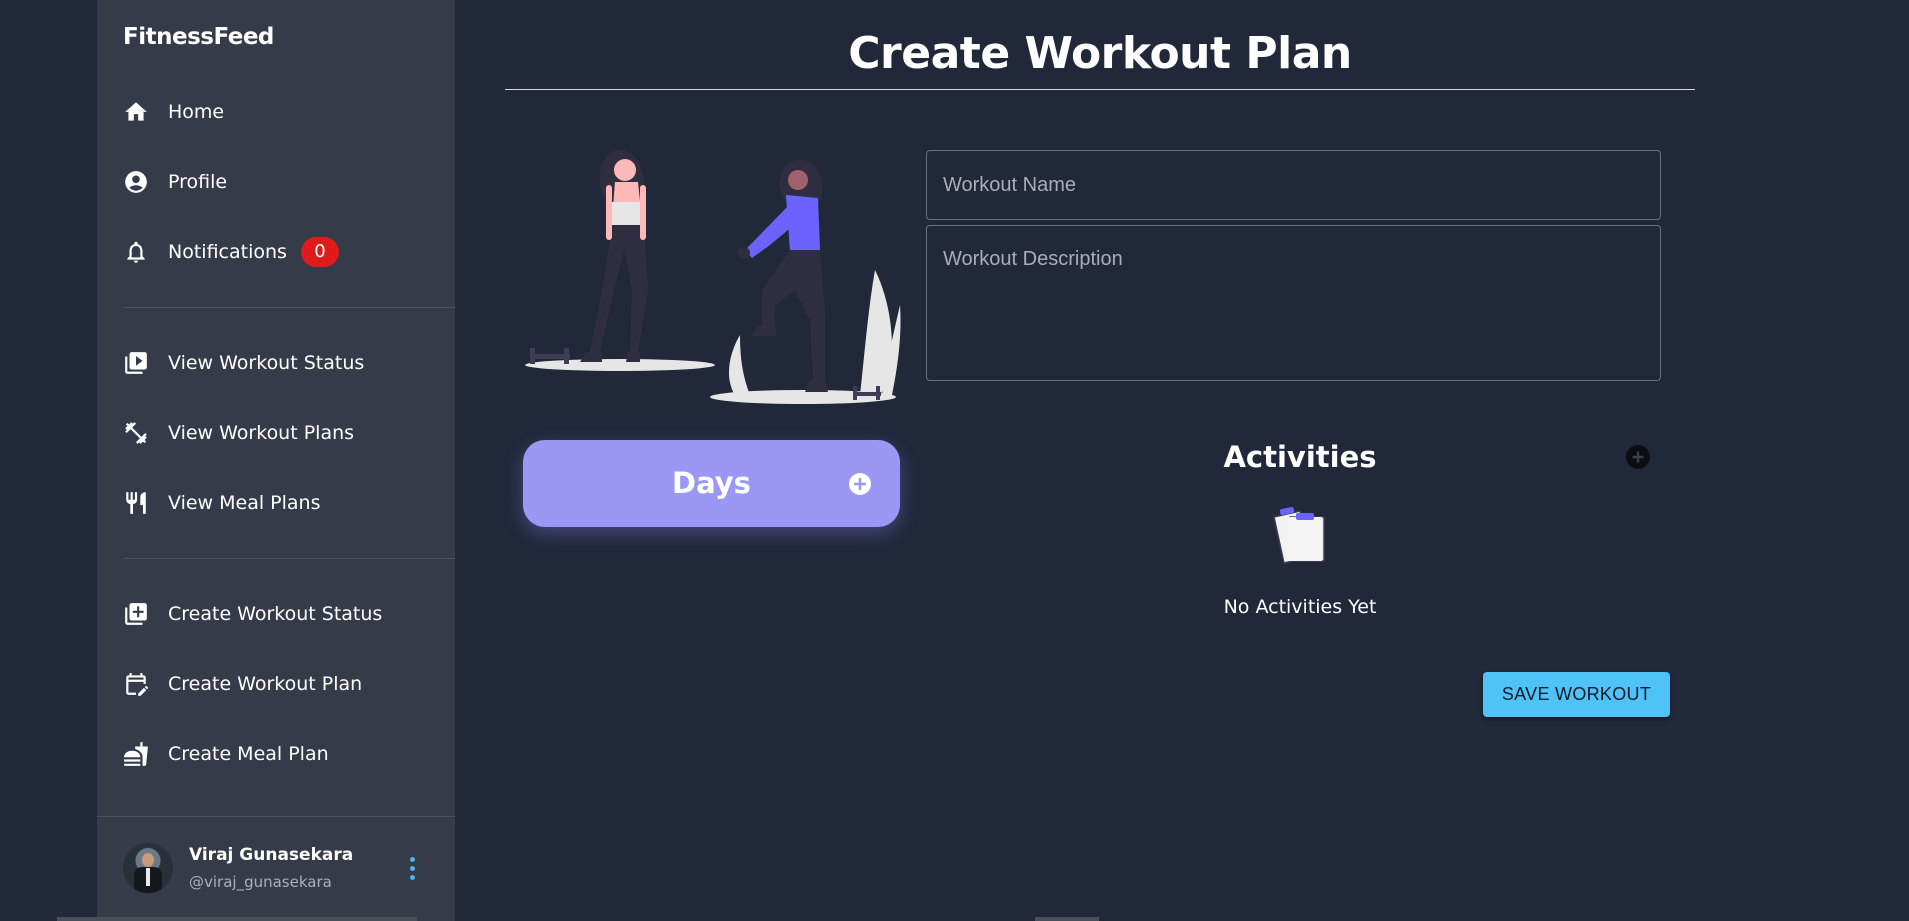 Image resolution: width=1909 pixels, height=921 pixels. Describe the element at coordinates (248, 754) in the screenshot. I see `sidebar-item-label: Create Meal Plan` at that location.